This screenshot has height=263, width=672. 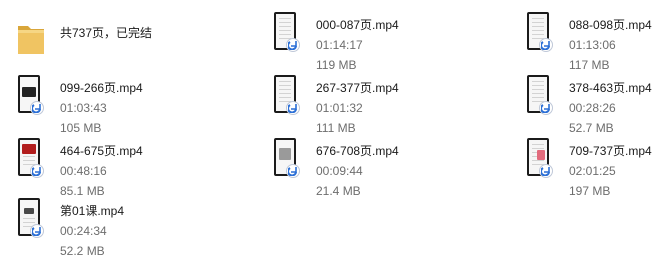 What do you see at coordinates (589, 65) in the screenshot?
I see `file-size: 117 MB` at bounding box center [589, 65].